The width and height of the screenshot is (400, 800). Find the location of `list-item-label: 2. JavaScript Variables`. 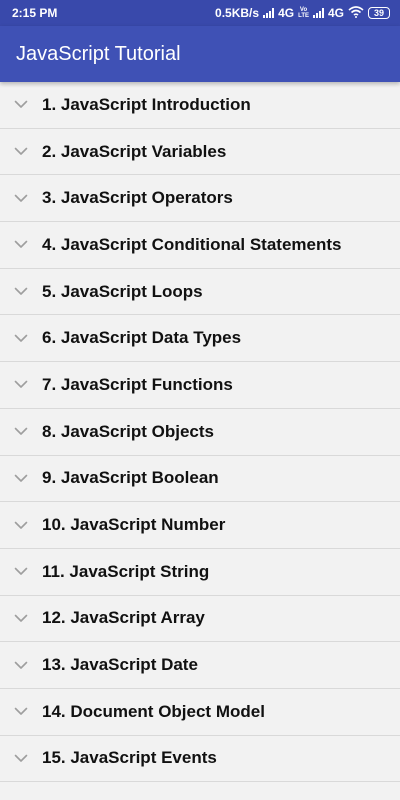

list-item-label: 2. JavaScript Variables is located at coordinates (134, 151).